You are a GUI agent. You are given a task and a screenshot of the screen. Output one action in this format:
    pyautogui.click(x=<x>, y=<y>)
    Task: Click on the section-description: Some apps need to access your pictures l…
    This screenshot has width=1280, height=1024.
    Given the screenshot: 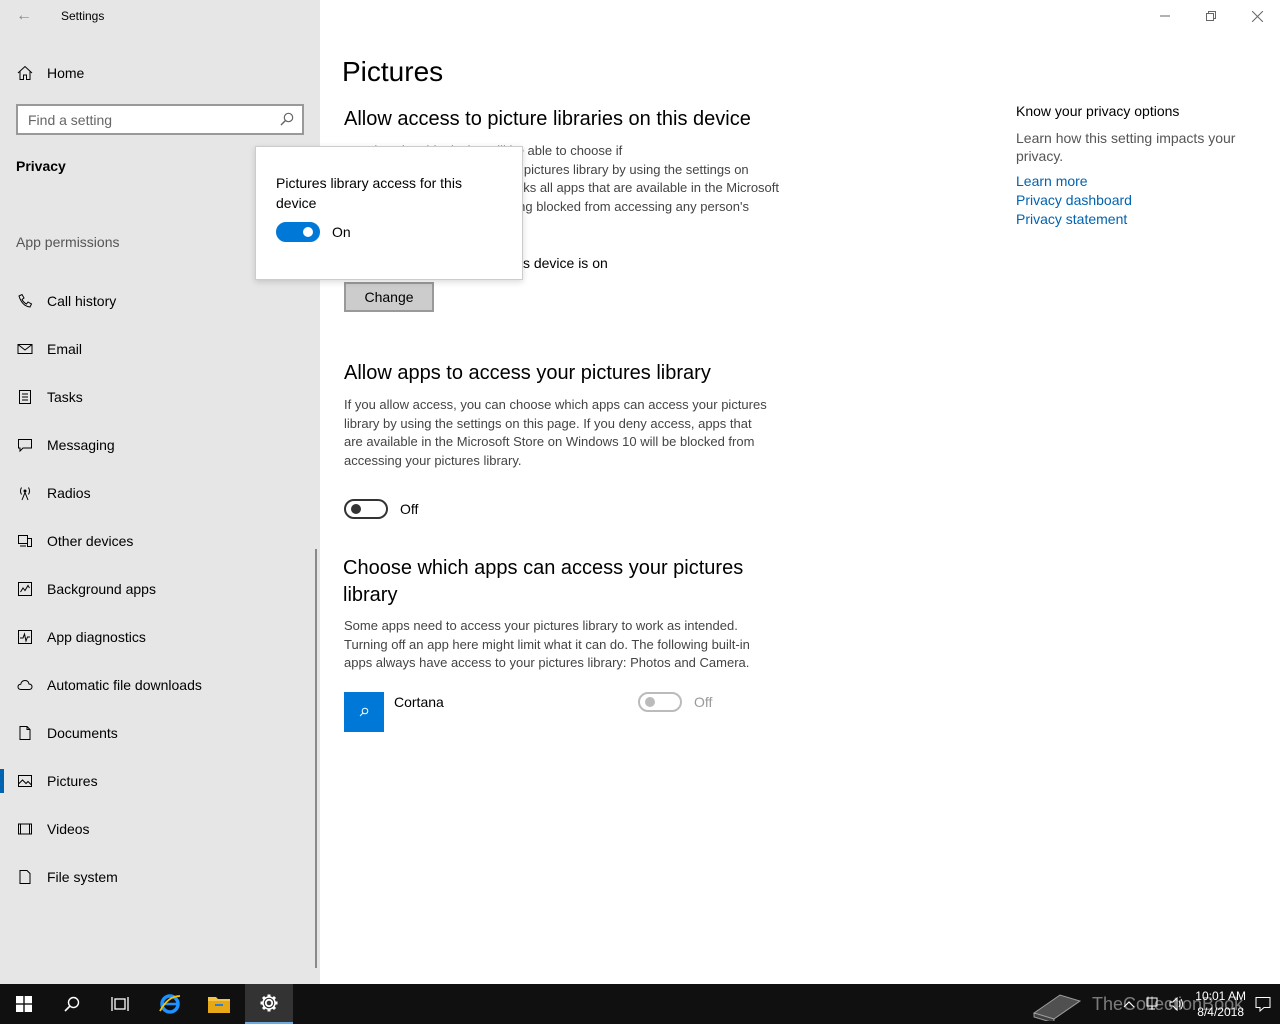 What is the action you would take?
    pyautogui.click(x=569, y=645)
    